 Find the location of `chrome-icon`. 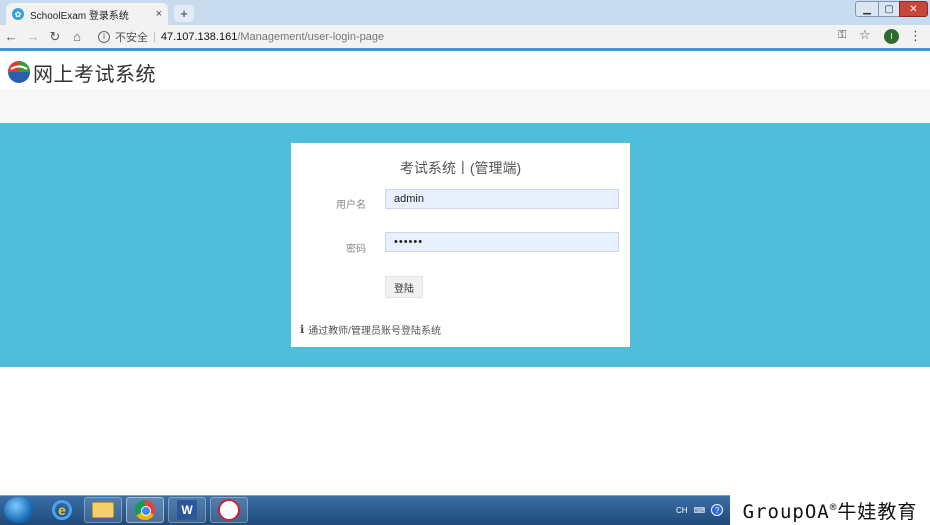

chrome-icon is located at coordinates (145, 510).